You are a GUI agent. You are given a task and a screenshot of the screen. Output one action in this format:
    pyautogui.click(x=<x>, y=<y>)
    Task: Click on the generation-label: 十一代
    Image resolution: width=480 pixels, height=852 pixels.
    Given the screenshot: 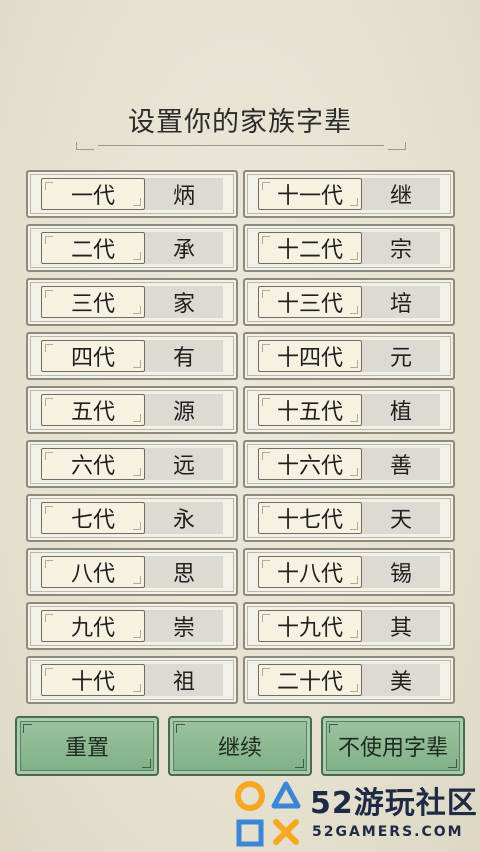 What is the action you would take?
    pyautogui.click(x=310, y=194)
    